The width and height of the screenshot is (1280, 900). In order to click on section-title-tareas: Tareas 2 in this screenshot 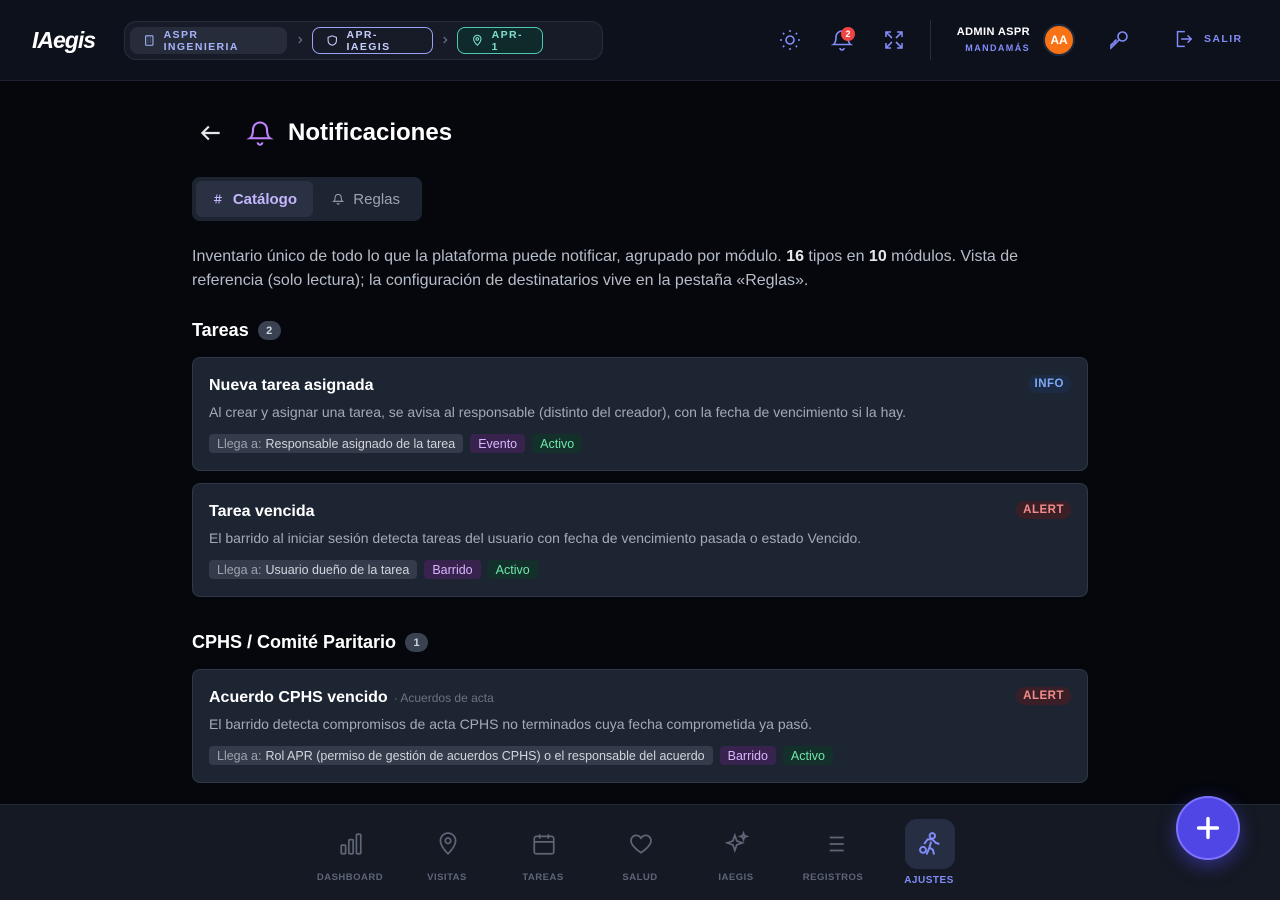, I will do `click(236, 330)`.